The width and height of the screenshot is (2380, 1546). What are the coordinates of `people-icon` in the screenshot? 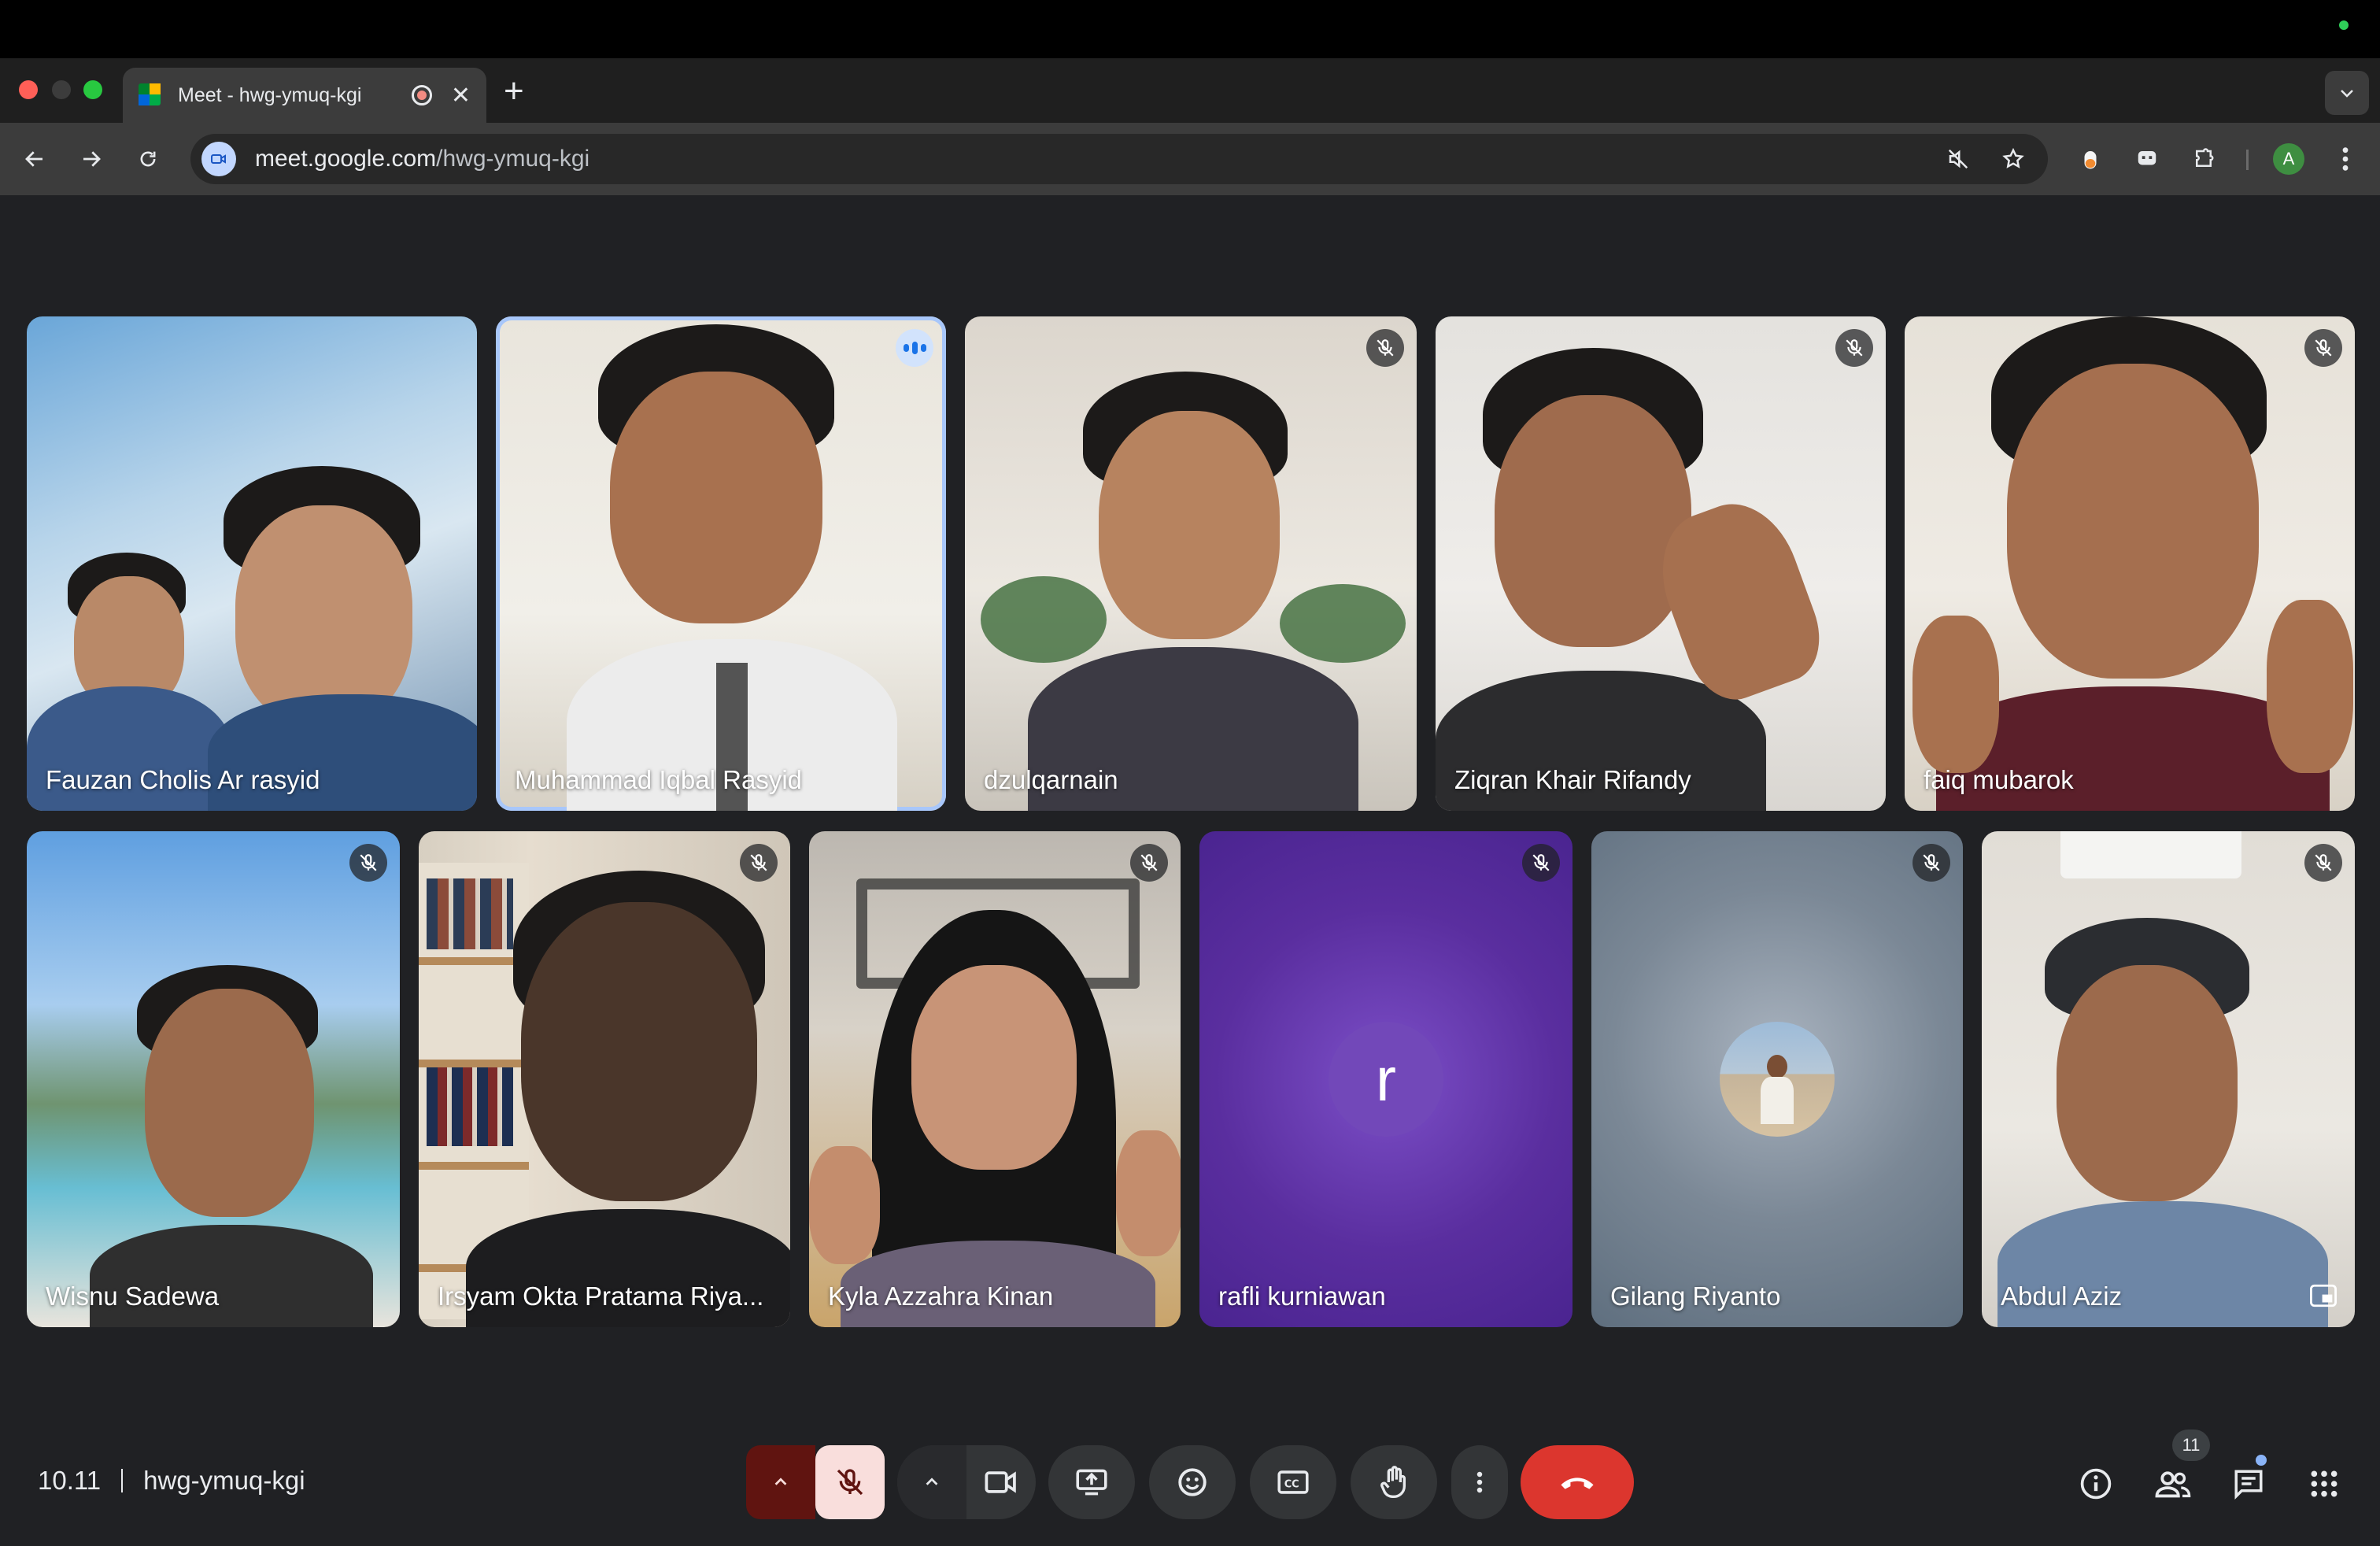 It's located at (2173, 1484).